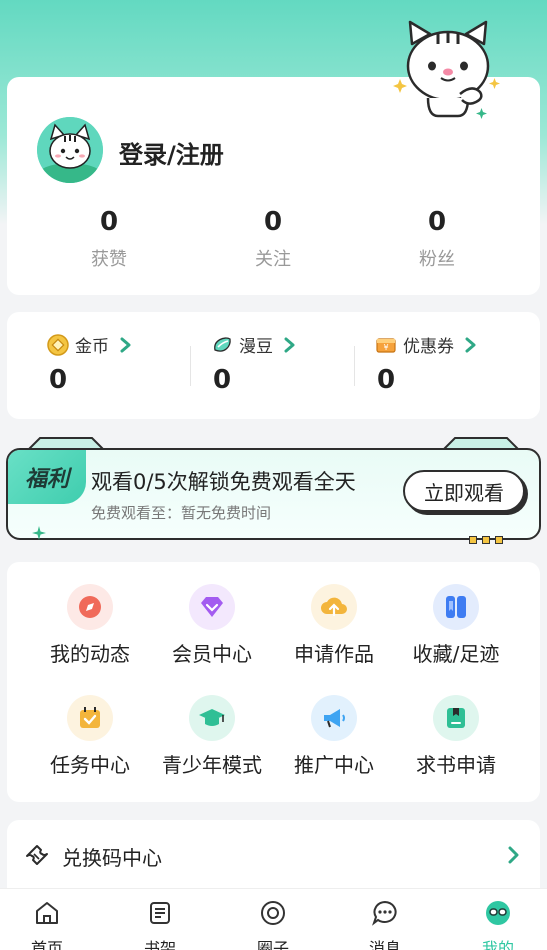 The image size is (547, 950). I want to click on welfare-banner: 福利 观看0/5次解锁免费观看全天 免费观看至：暂无免费时间 立即观看, so click(273, 491).